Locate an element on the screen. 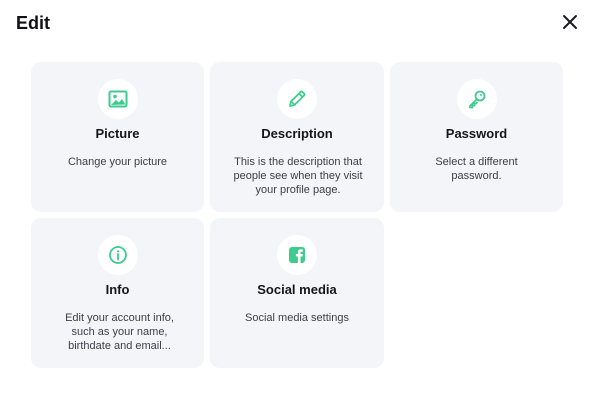 This screenshot has height=402, width=594. password-card: Password Select a different password. is located at coordinates (476, 137).